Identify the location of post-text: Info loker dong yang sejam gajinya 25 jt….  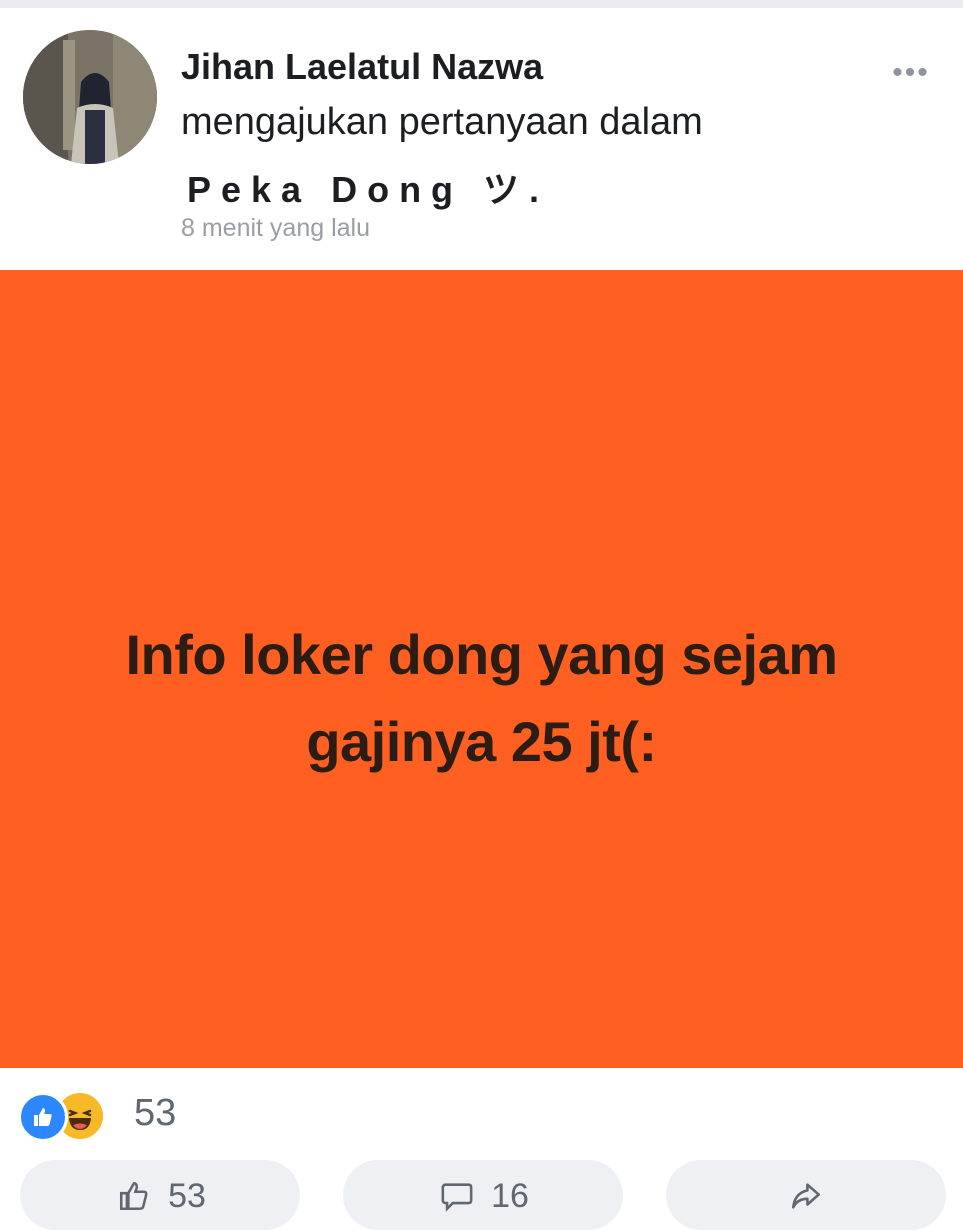
(482, 699).